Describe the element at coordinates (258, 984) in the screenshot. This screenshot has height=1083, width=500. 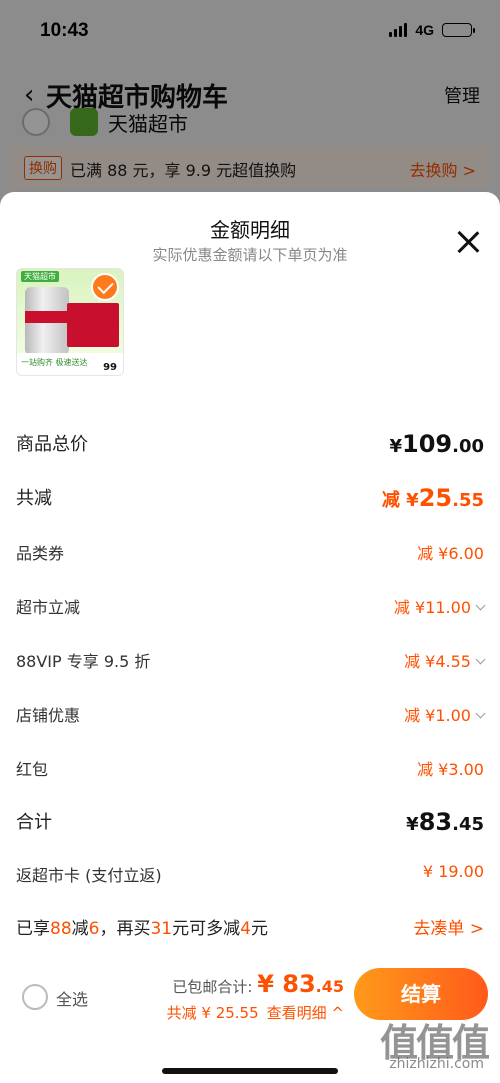
I see `total-line: 已包邮合计: ¥ 83.45` at that location.